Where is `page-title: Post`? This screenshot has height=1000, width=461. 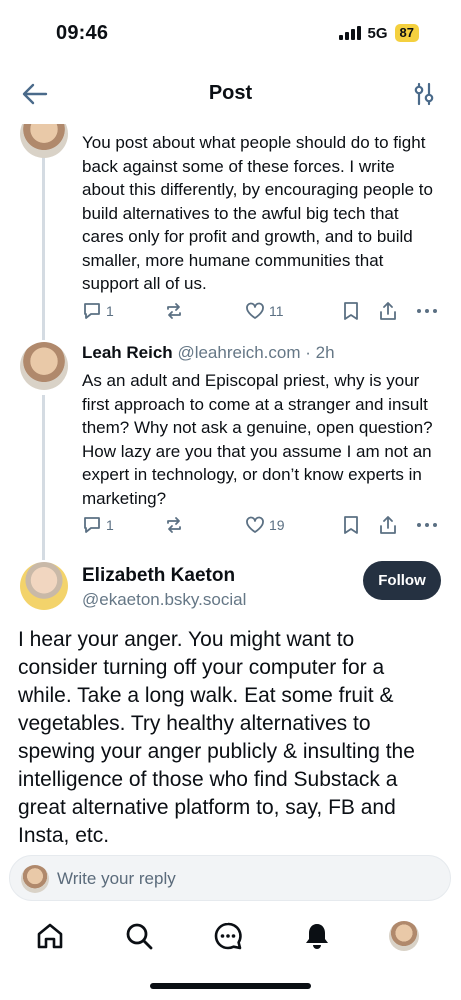 page-title: Post is located at coordinates (230, 93).